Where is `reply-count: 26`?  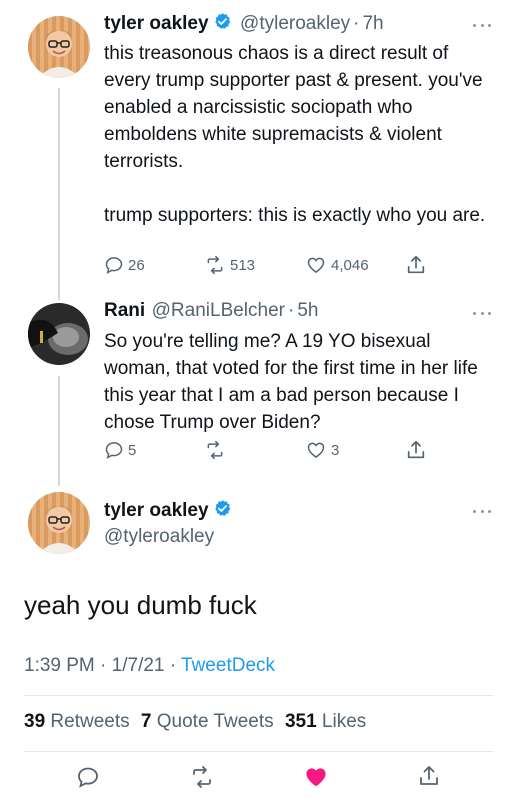 reply-count: 26 is located at coordinates (136, 265).